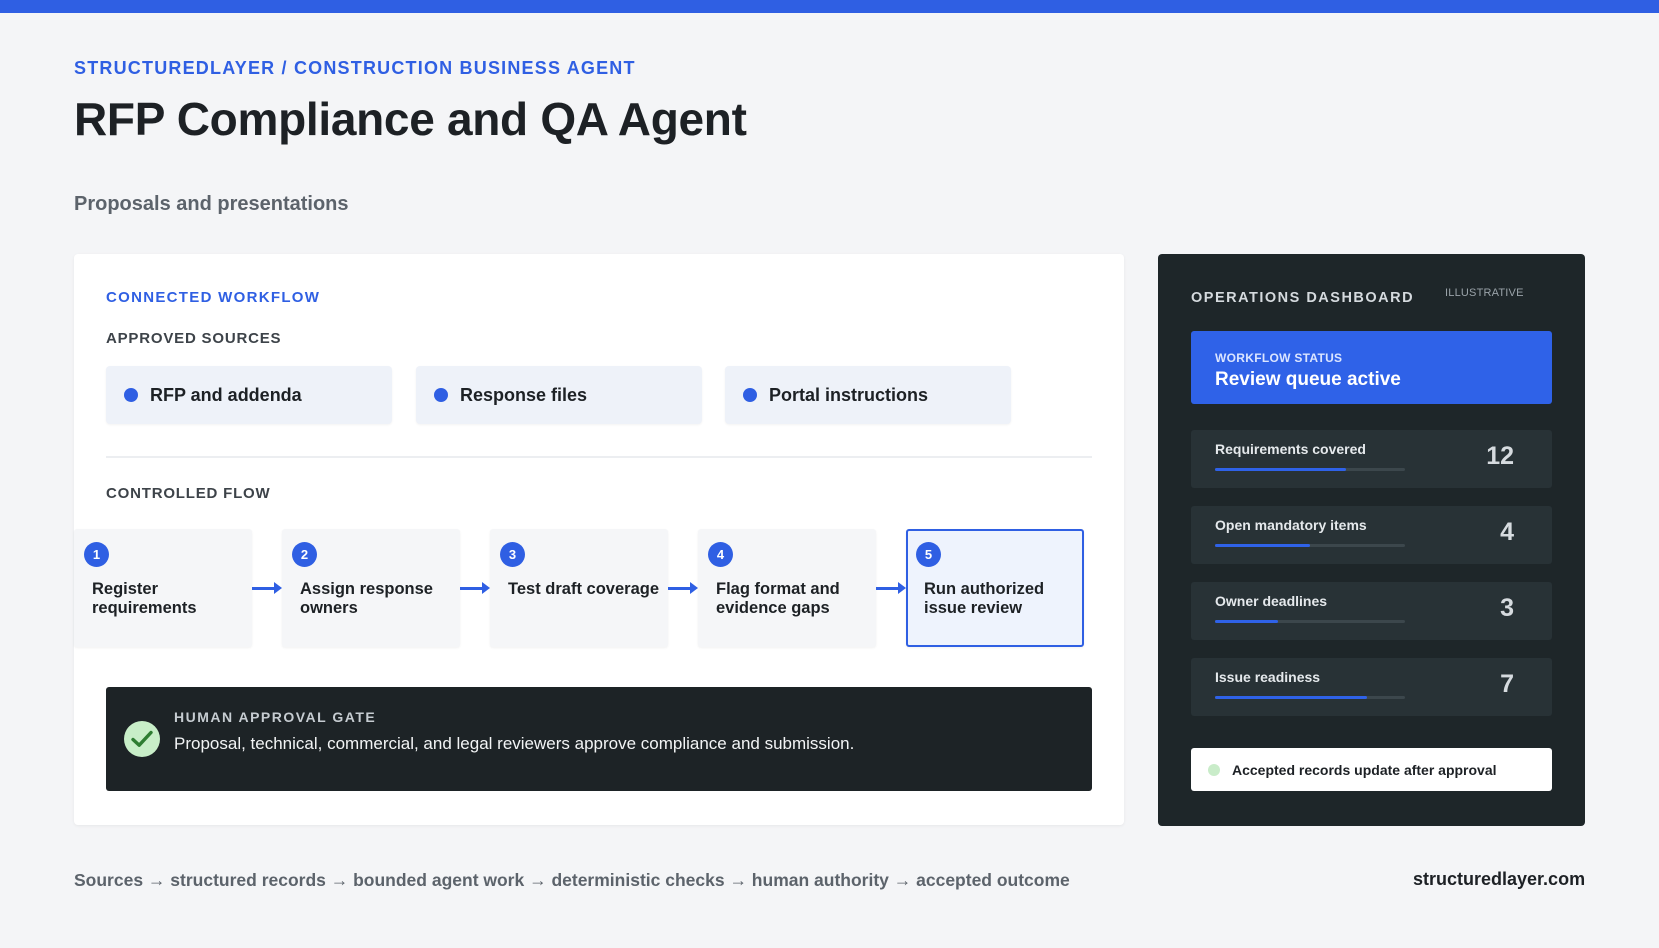 This screenshot has height=948, width=1659. What do you see at coordinates (275, 717) in the screenshot?
I see `gate-title: HUMAN APPROVAL GATE` at bounding box center [275, 717].